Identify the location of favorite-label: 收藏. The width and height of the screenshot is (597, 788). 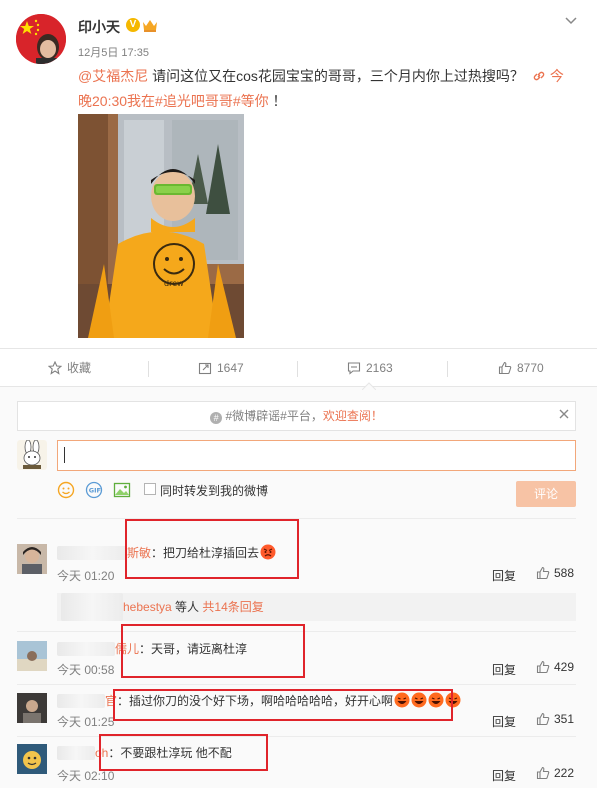
(79, 368).